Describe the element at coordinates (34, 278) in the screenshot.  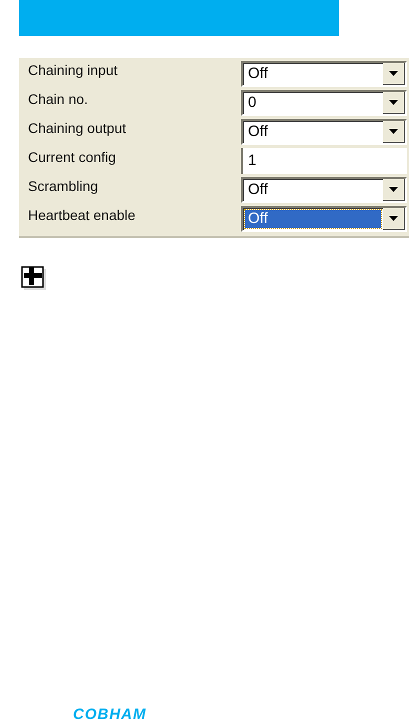
I see `plus-icon` at that location.